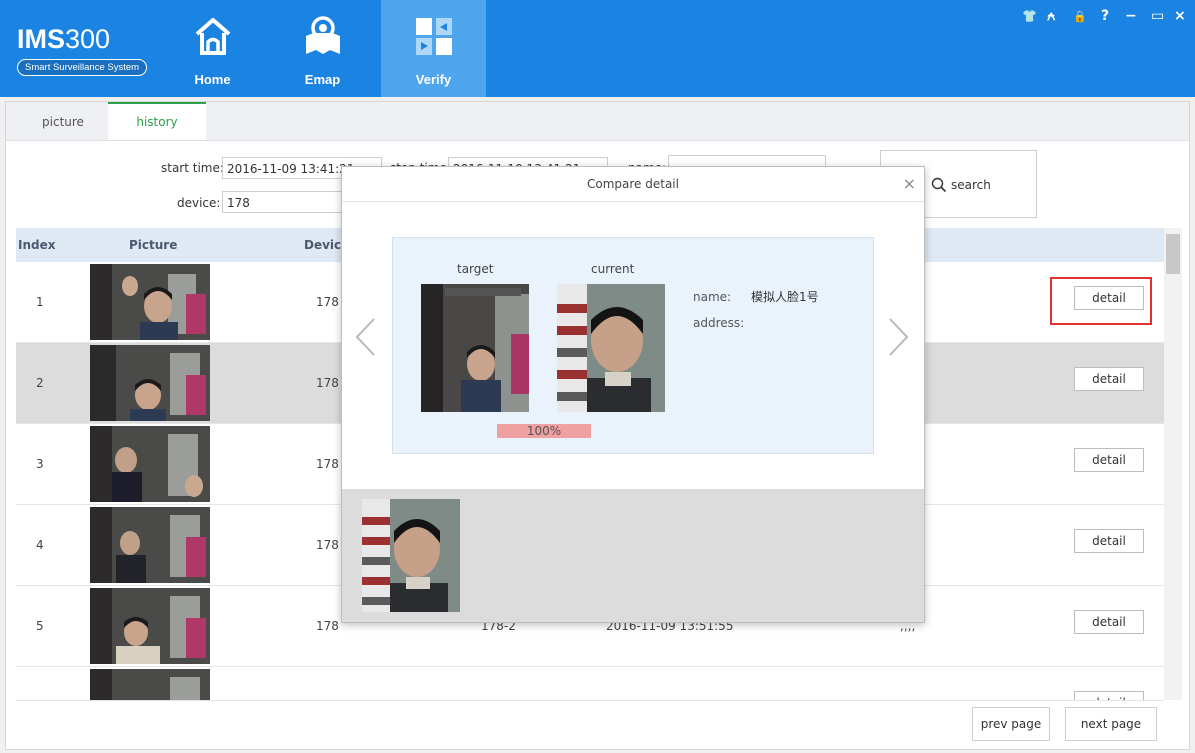  I want to click on search-label: search, so click(971, 185).